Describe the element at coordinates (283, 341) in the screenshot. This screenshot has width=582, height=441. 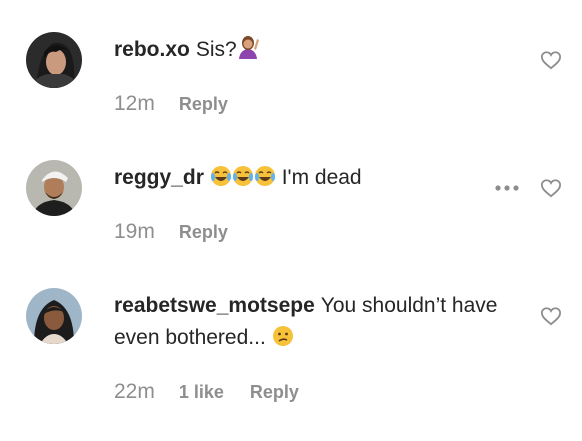
I see `confused-face-icon` at that location.